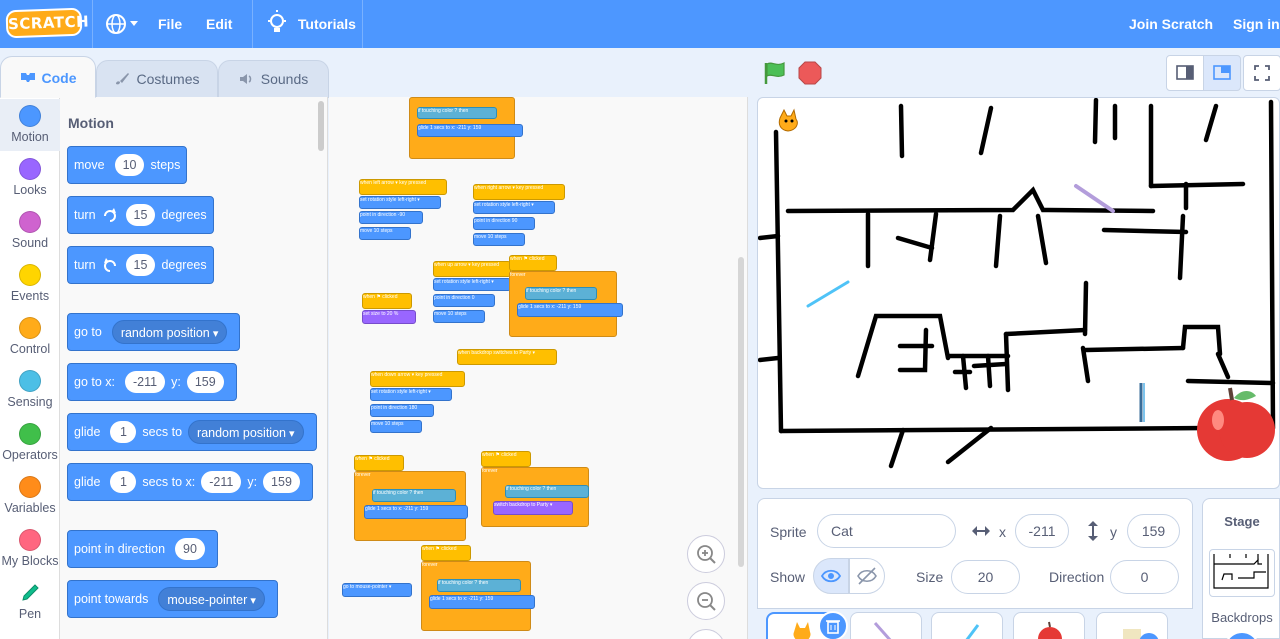  What do you see at coordinates (30, 602) in the screenshot?
I see `category-pen: Pen` at bounding box center [30, 602].